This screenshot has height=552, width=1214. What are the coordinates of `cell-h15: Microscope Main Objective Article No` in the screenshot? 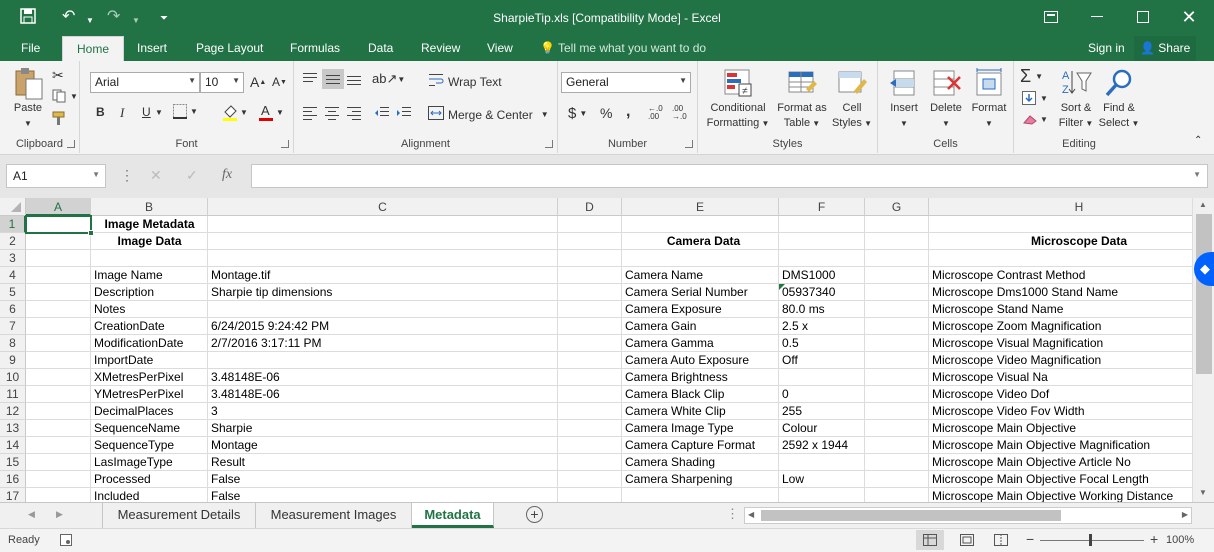 It's located at (1030, 462).